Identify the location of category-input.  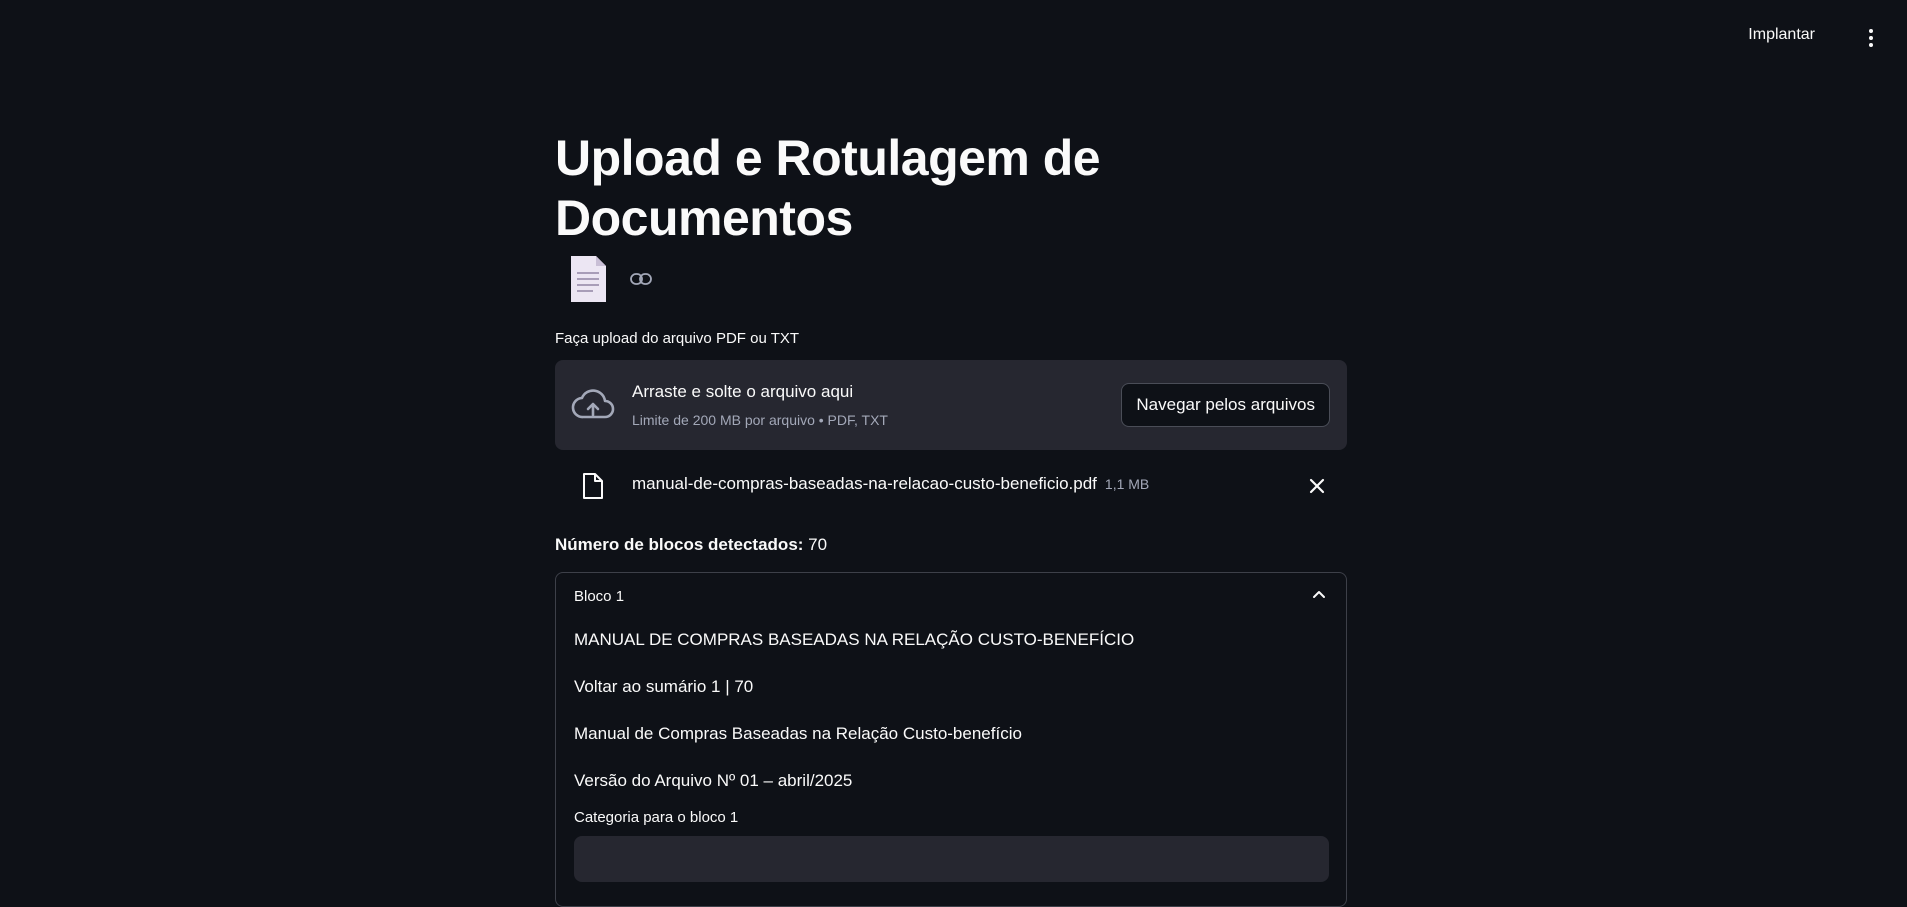
(951, 859).